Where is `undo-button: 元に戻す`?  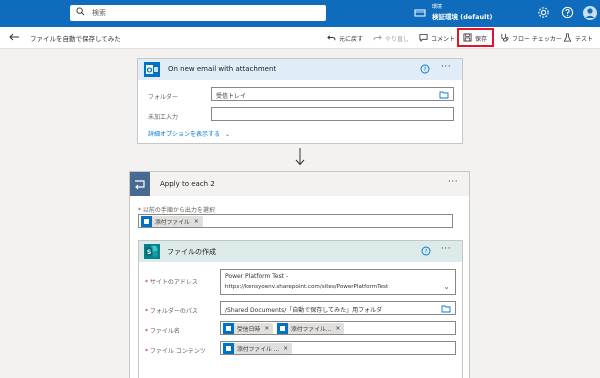 undo-button: 元に戻す is located at coordinates (345, 38).